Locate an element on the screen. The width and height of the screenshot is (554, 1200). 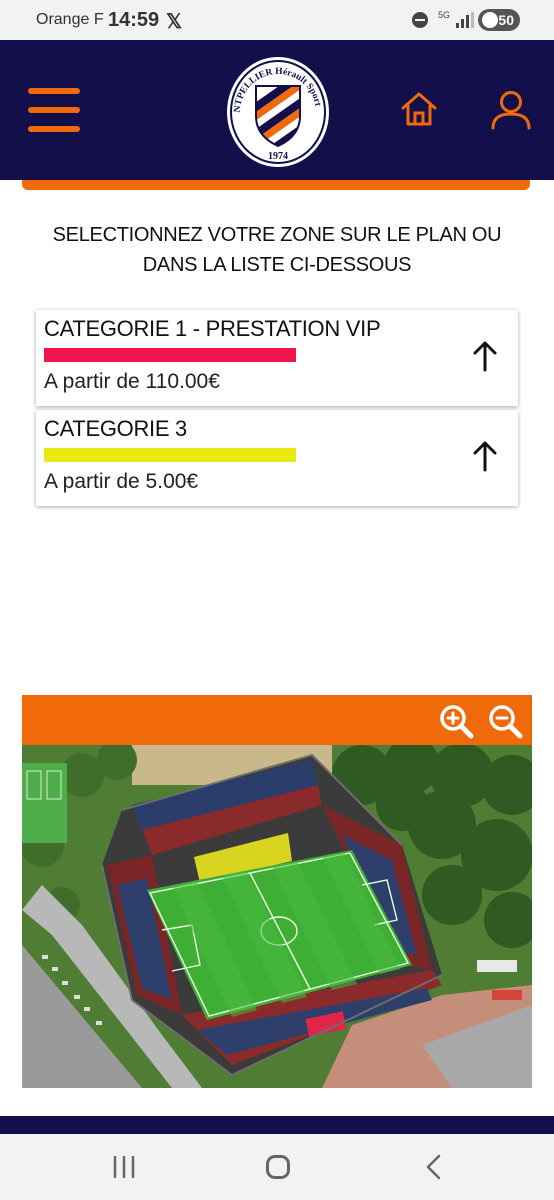
back-icon is located at coordinates (434, 1167).